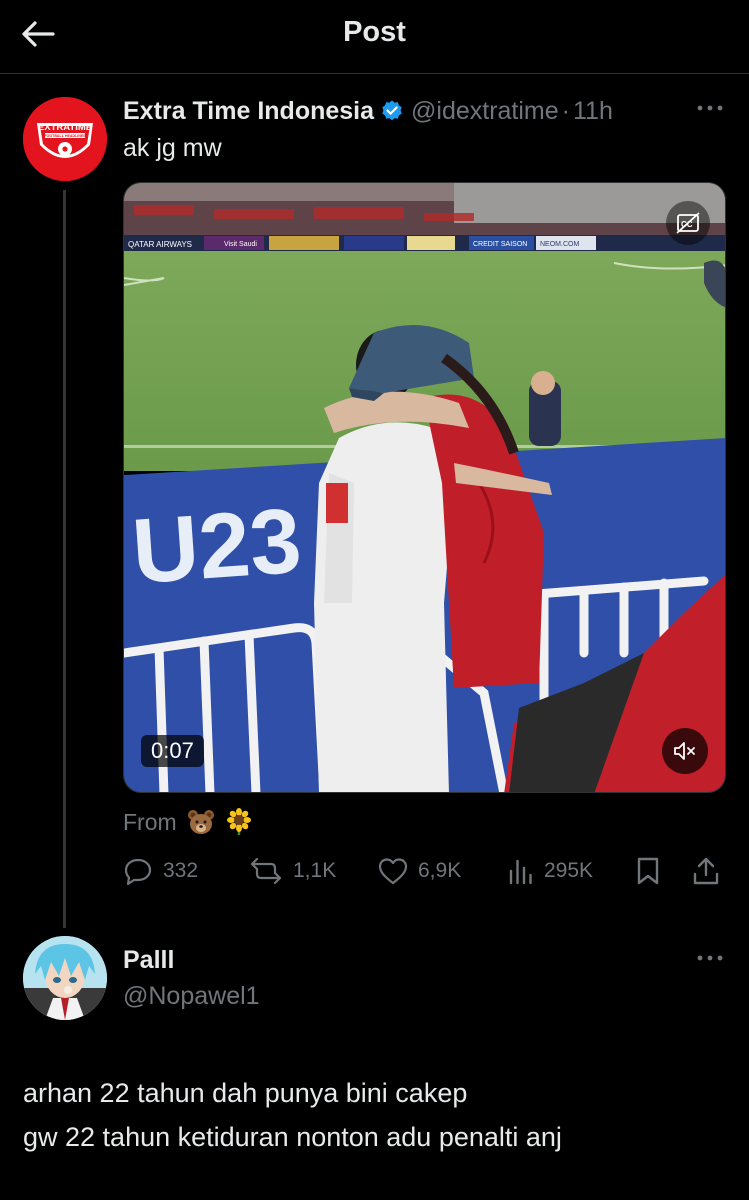 This screenshot has height=1200, width=749. Describe the element at coordinates (172, 148) in the screenshot. I see `post-text: ak jg mw` at that location.